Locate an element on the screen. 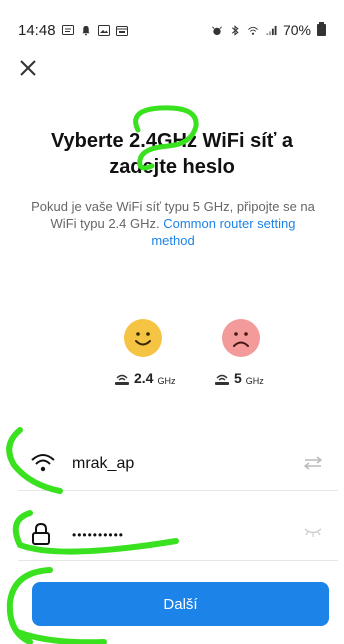 The height and width of the screenshot is (644, 344). lock-icon is located at coordinates (41, 533).